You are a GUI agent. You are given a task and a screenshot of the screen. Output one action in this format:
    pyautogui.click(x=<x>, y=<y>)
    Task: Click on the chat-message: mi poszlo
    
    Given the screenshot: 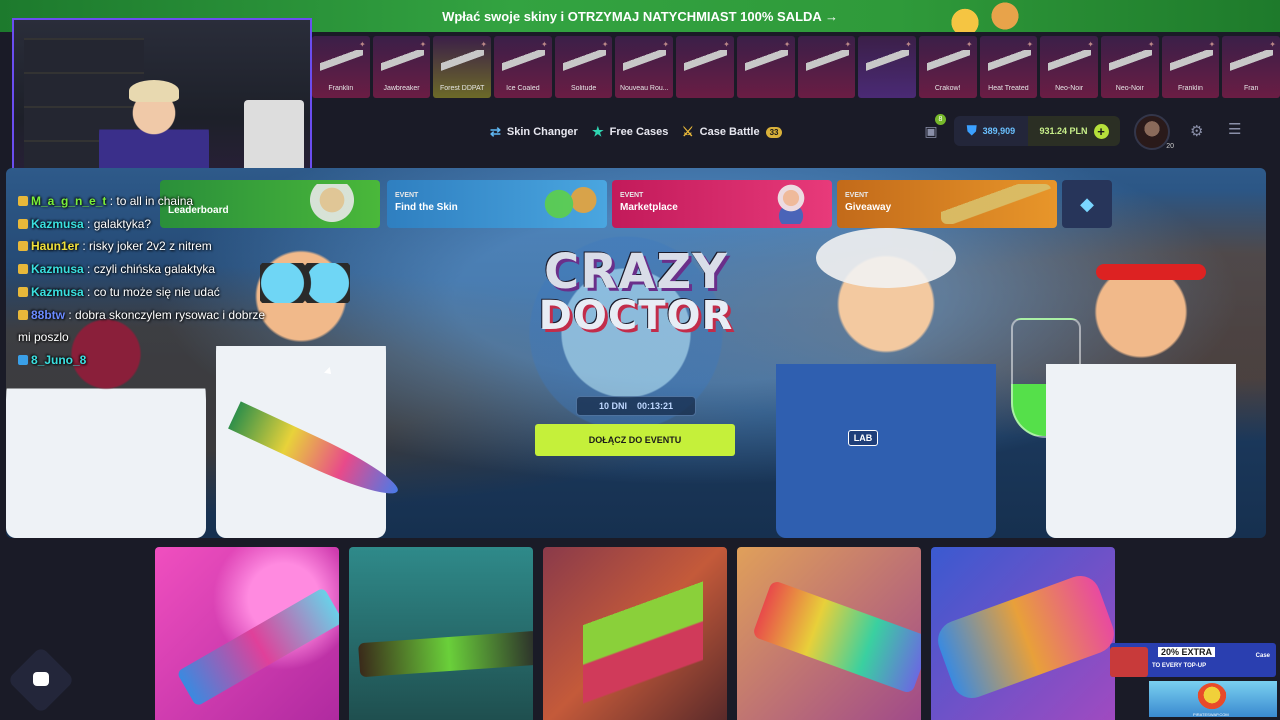 What is the action you would take?
    pyautogui.click(x=168, y=337)
    